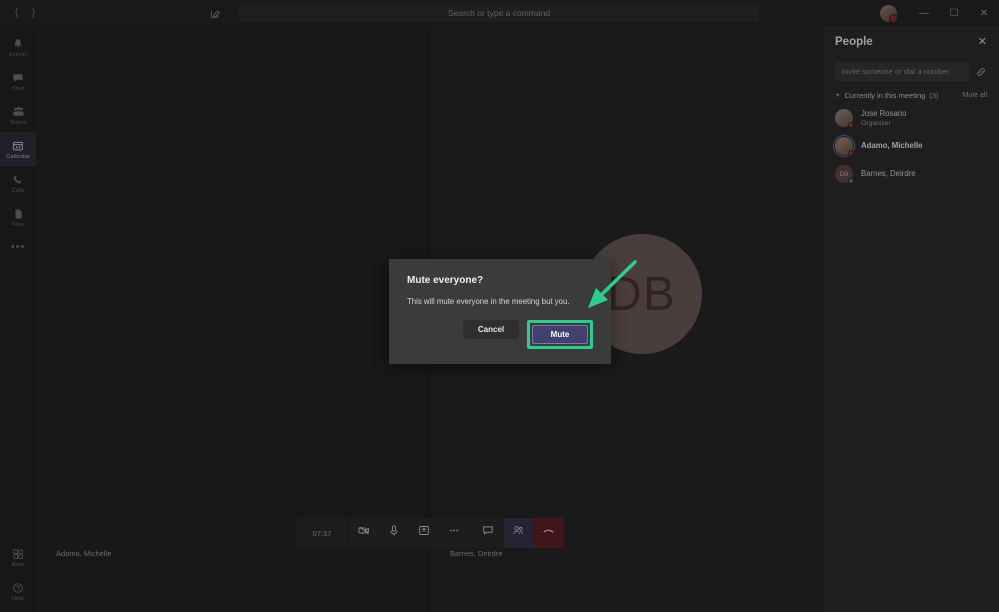 The width and height of the screenshot is (999, 612). I want to click on search-input: Search or type a command, so click(499, 13).